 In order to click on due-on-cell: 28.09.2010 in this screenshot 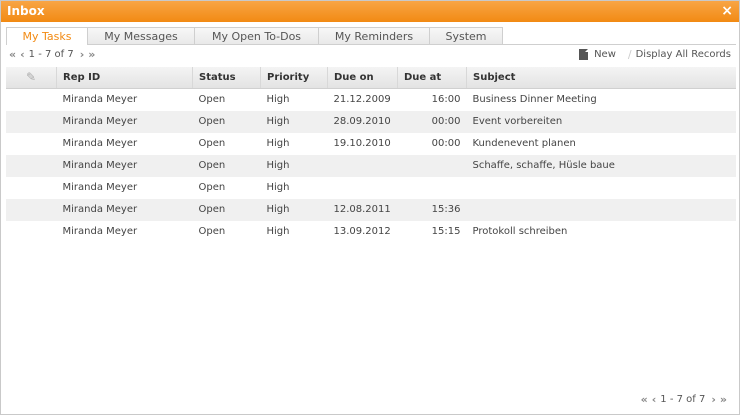, I will do `click(362, 121)`.